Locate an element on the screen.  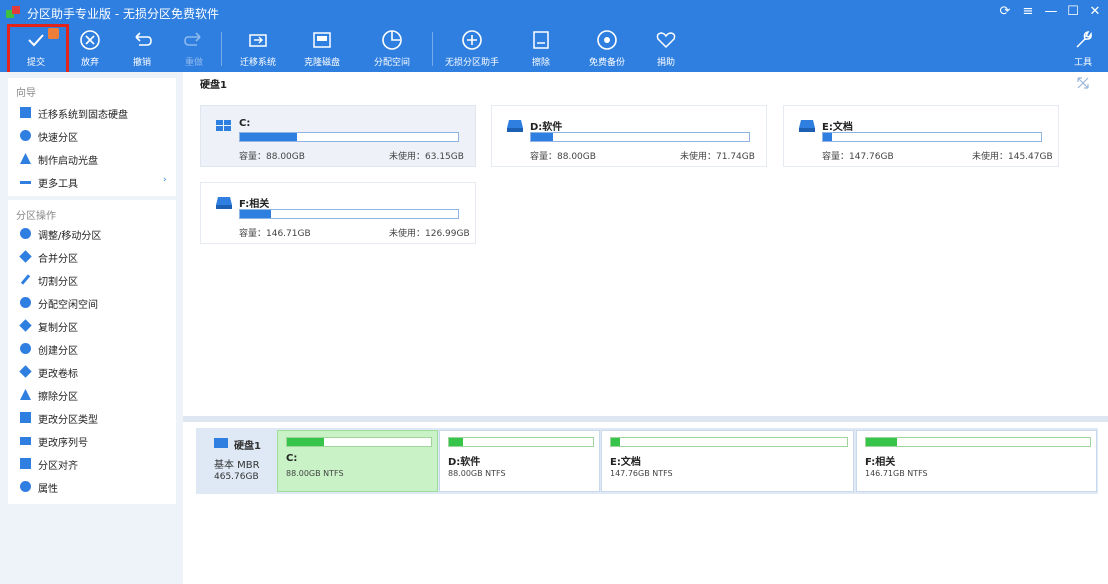
disk-map-partition: C: 88.00GB NTFS is located at coordinates (357, 461).